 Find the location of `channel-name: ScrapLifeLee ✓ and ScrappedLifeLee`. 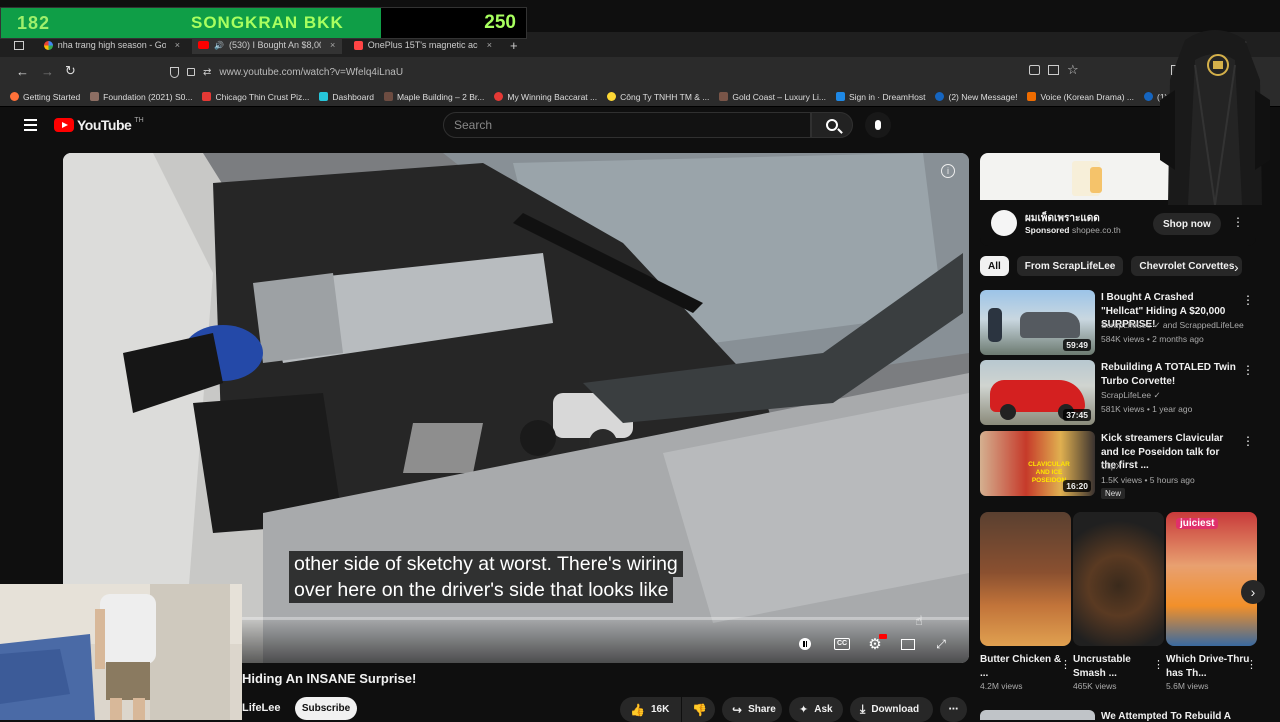

channel-name: ScrapLifeLee ✓ and ScrappedLifeLee is located at coordinates (1172, 325).